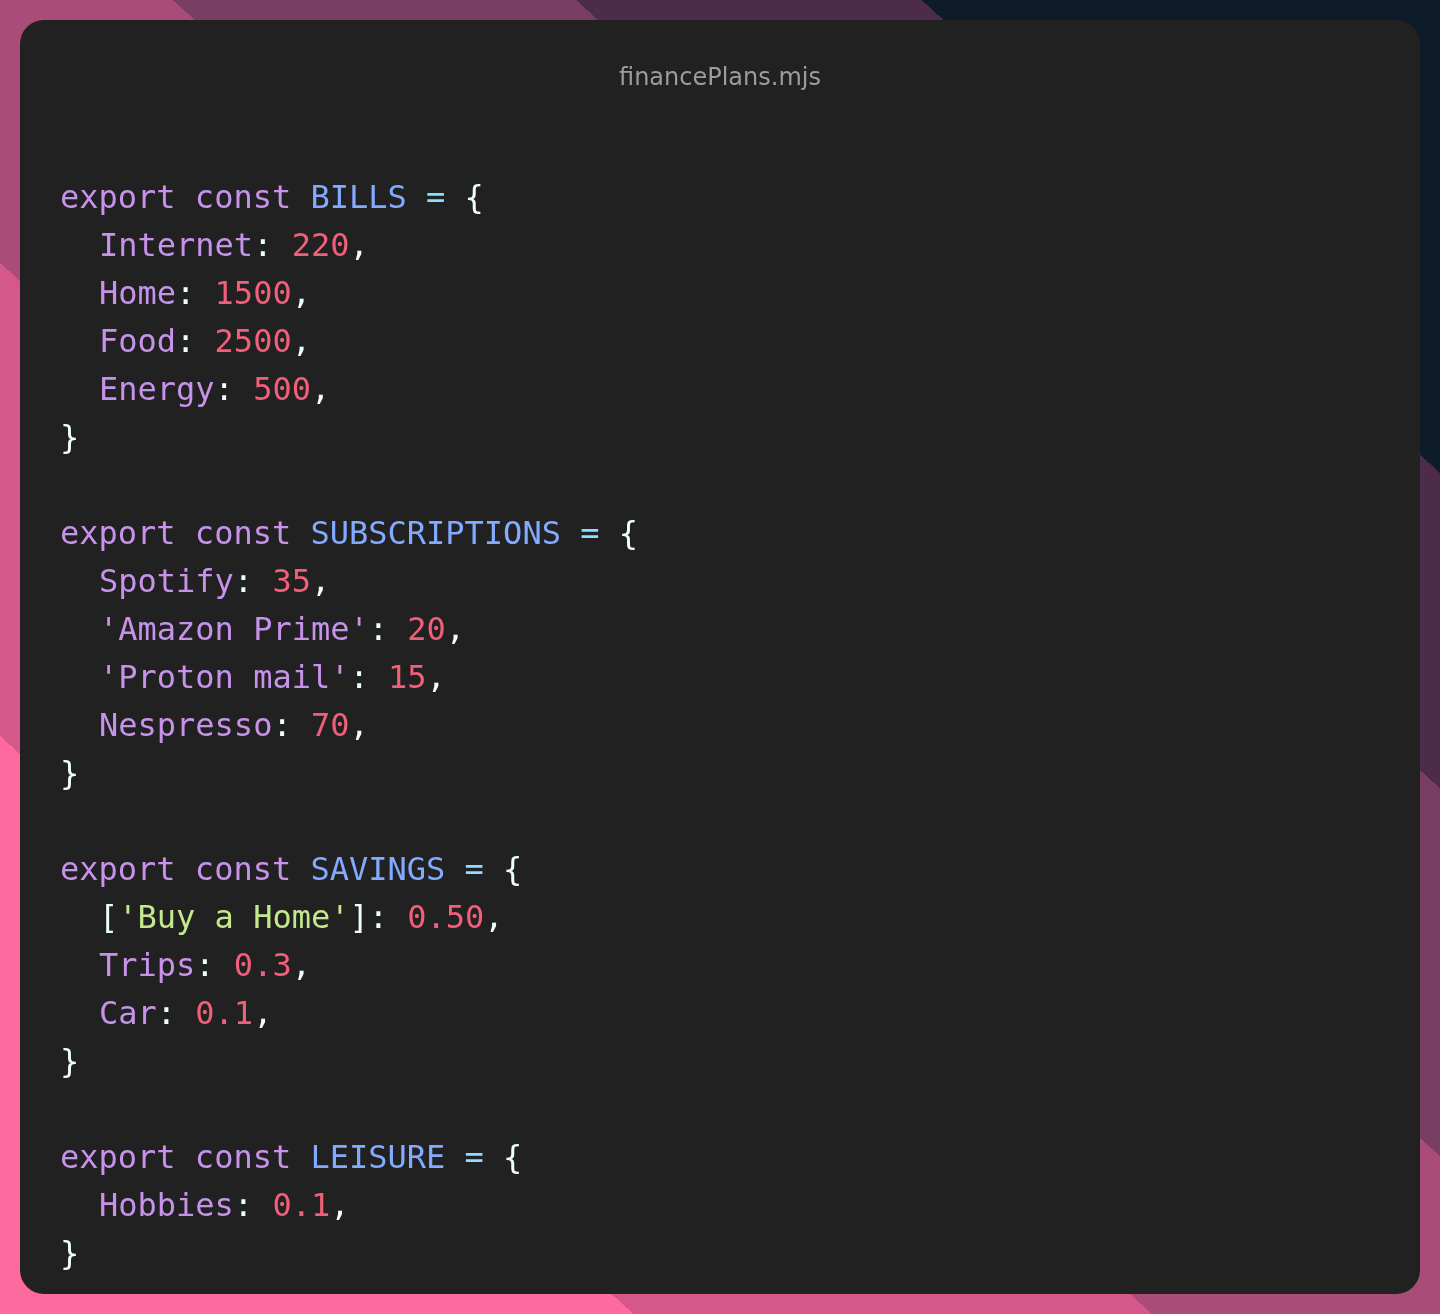  I want to click on code-line: Nespresso: 70,, so click(233, 725).